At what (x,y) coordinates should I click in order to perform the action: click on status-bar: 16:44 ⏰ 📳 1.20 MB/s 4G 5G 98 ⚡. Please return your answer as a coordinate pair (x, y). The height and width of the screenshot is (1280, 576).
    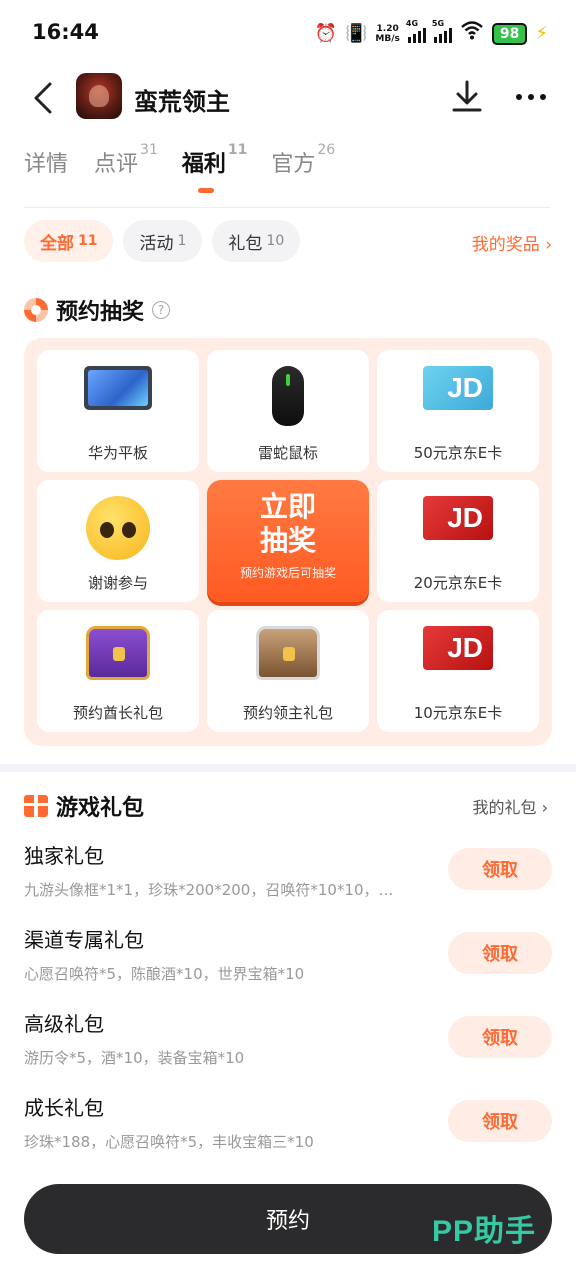
    Looking at the image, I should click on (288, 33).